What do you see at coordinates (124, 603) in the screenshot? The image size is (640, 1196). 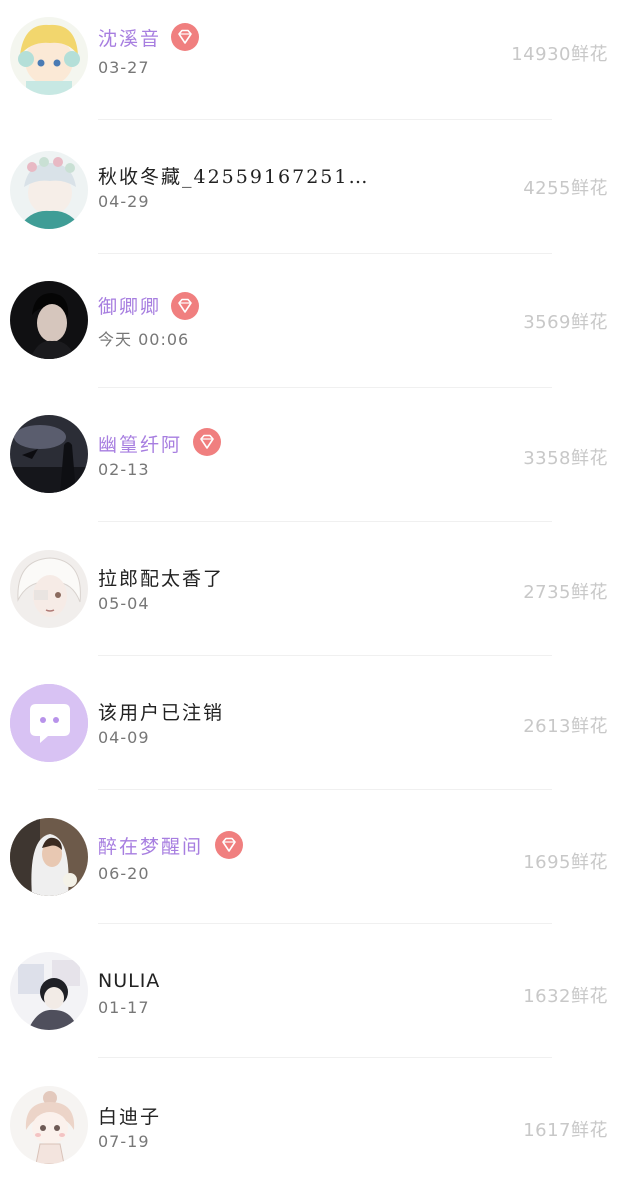 I see `post-date: 05-04` at bounding box center [124, 603].